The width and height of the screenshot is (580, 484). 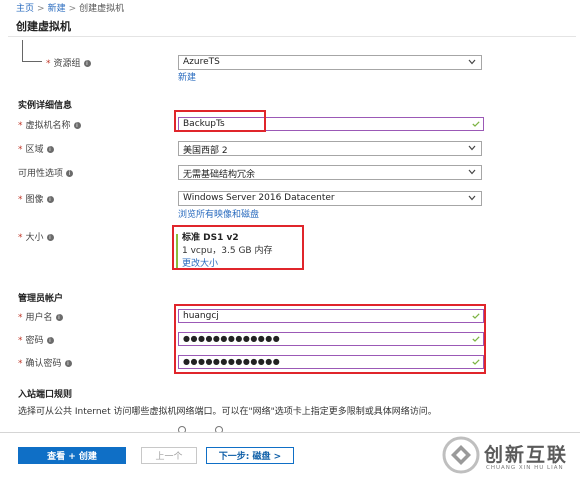 I want to click on breadcrumb-current: 创建虚拟机, so click(x=102, y=9).